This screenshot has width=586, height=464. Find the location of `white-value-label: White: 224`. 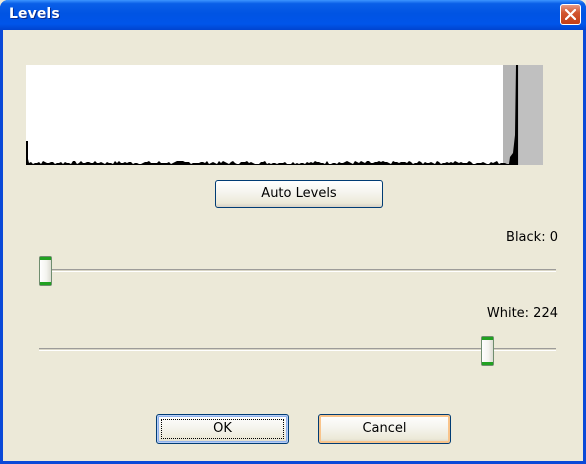

white-value-label: White: 224 is located at coordinates (522, 313).